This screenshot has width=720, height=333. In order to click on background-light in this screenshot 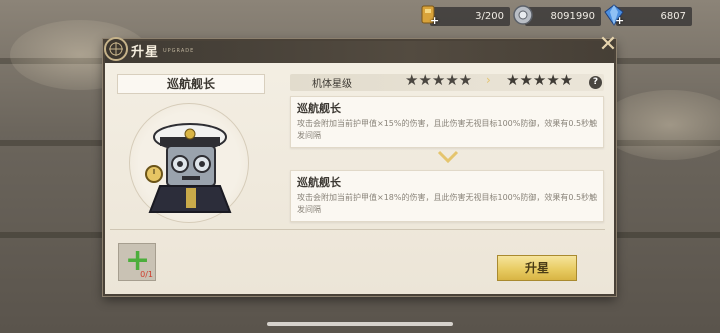, I will do `click(660, 125)`.